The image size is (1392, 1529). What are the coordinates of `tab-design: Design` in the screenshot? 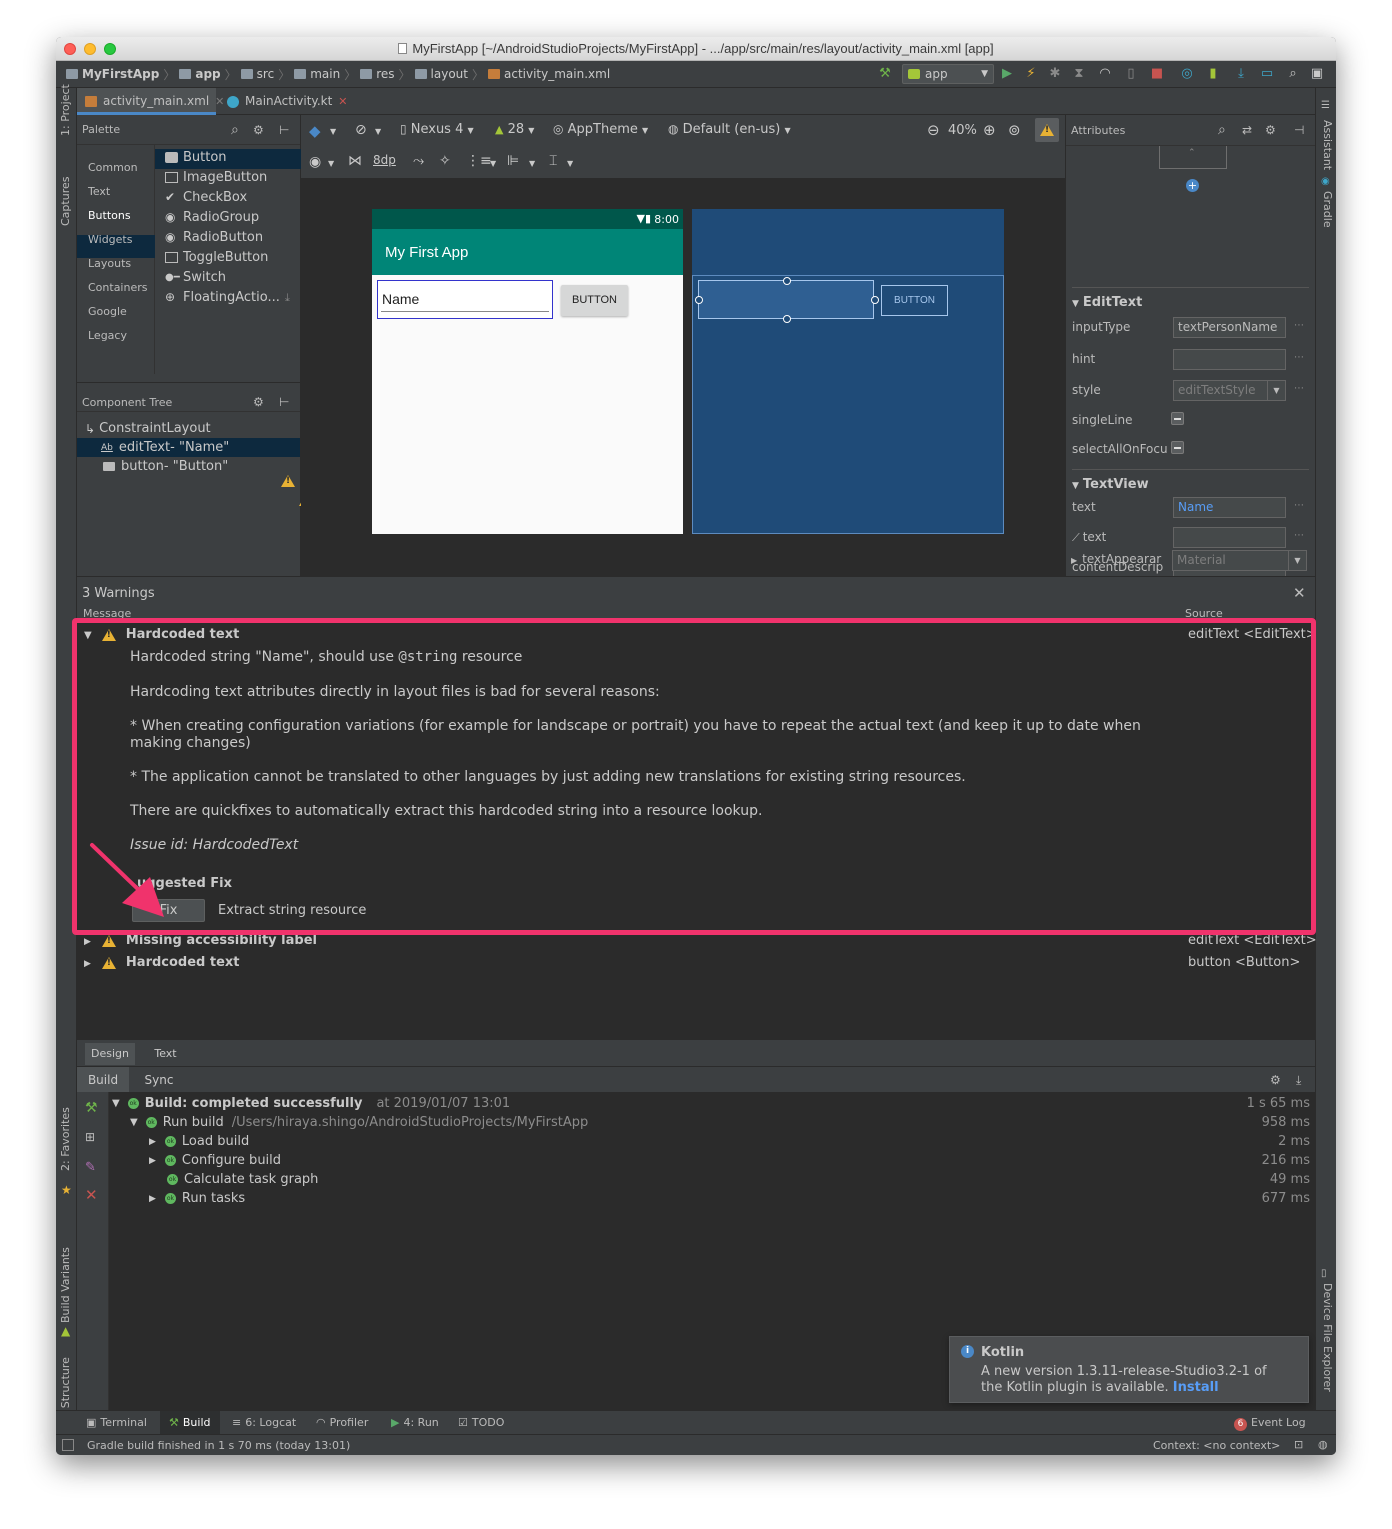 It's located at (110, 1054).